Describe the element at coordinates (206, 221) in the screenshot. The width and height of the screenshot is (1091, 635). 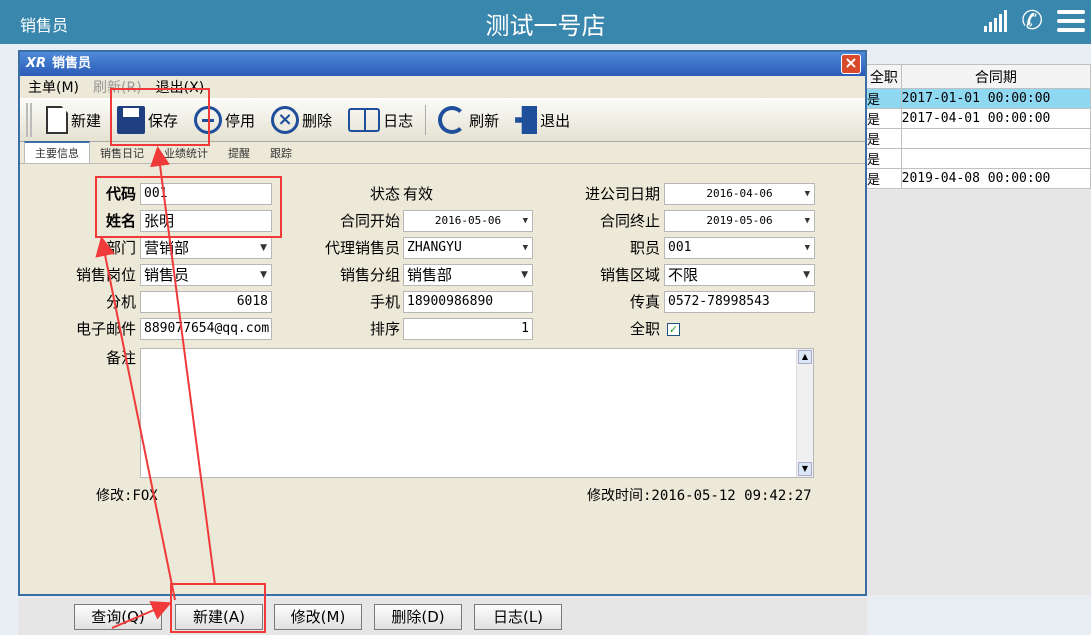
I see `name-input: 张明` at that location.